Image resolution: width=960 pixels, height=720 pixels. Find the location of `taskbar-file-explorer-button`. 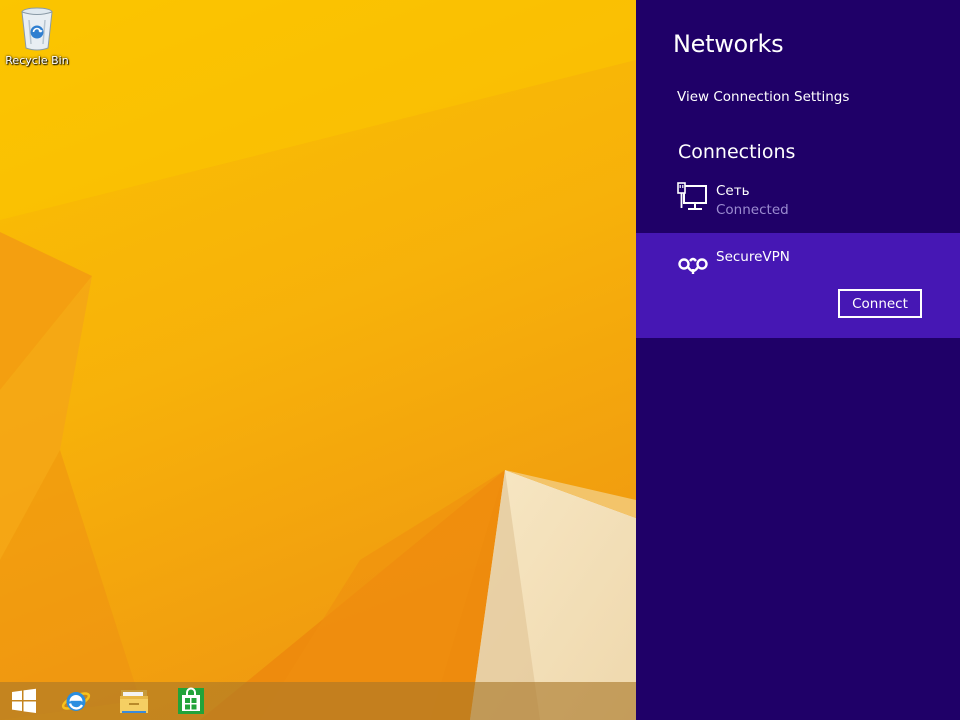

taskbar-file-explorer-button is located at coordinates (134, 701).